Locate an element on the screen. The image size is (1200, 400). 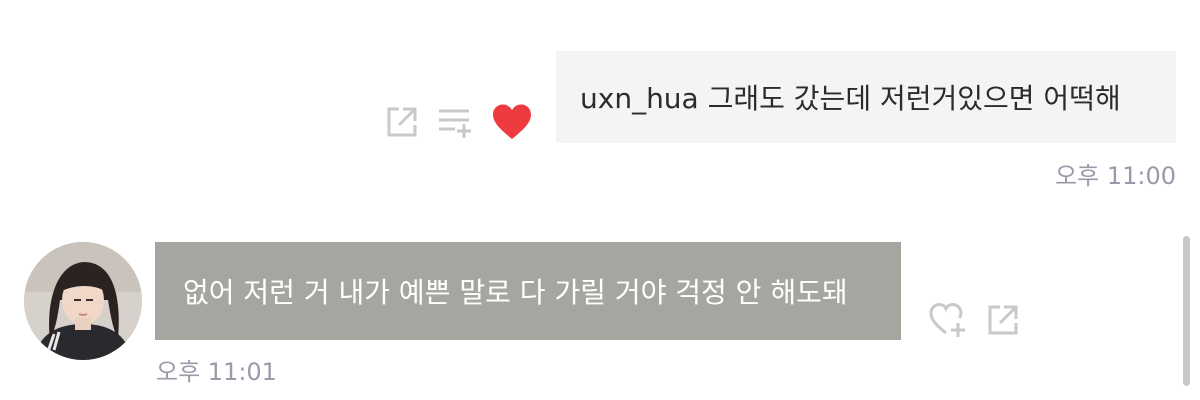
outgoing-message-text: uxn_hua 그래도 갔는데 저런거있으면 어떡해 is located at coordinates (850, 98).